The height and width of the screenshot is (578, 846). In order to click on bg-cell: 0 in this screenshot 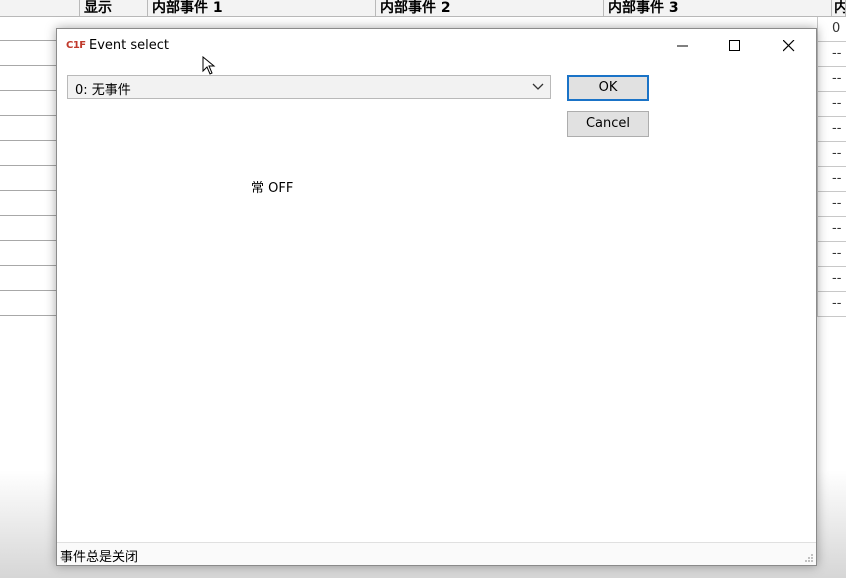, I will do `click(831, 29)`.